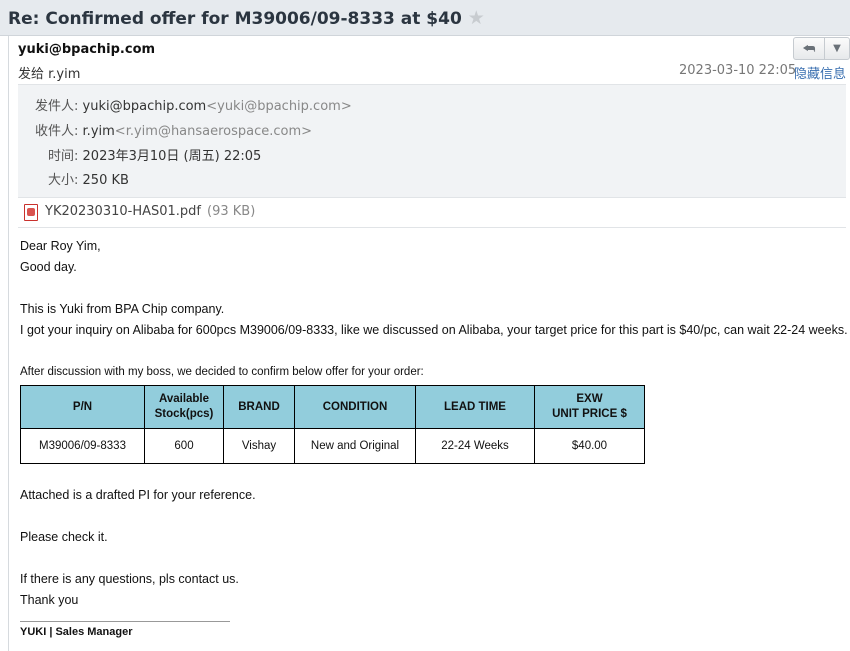  I want to click on attachment-name: YK20230310-HAS01.pdf (93 KB), so click(150, 211).